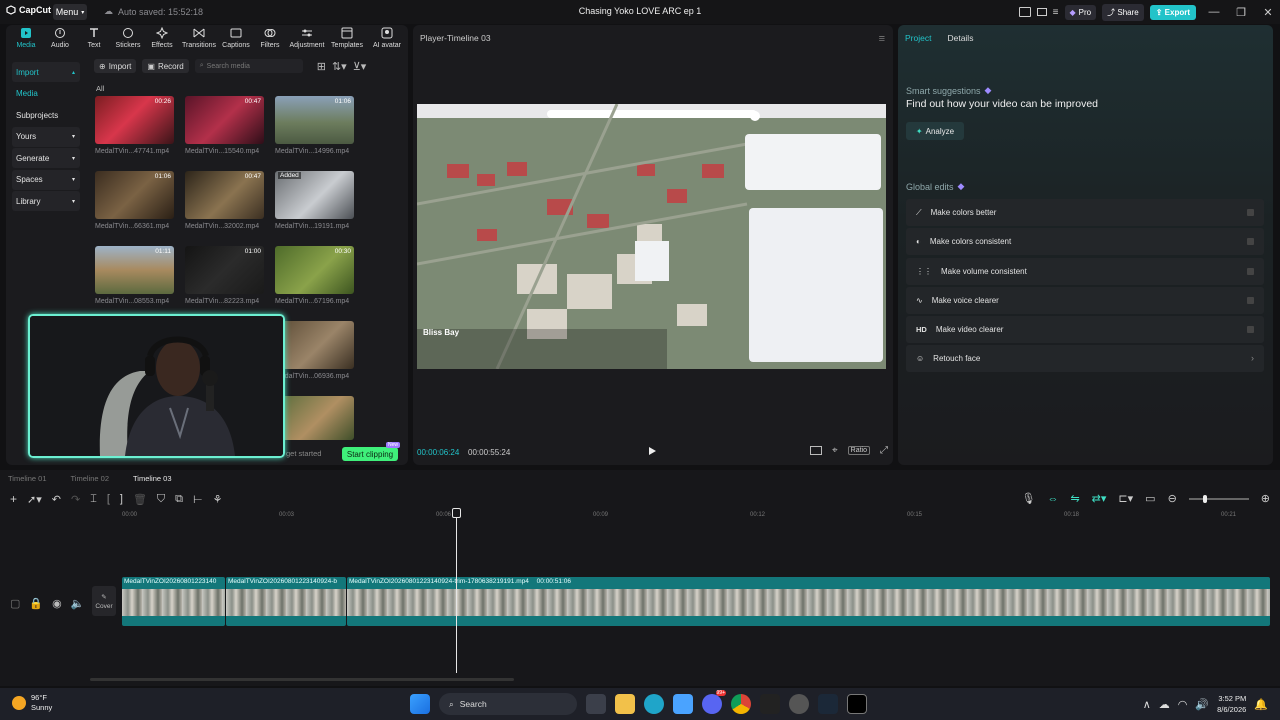 Image resolution: width=1280 pixels, height=720 pixels. Describe the element at coordinates (173, 601) in the screenshot. I see `timeline-clip: MedalTVinZOI20260801223140` at that location.